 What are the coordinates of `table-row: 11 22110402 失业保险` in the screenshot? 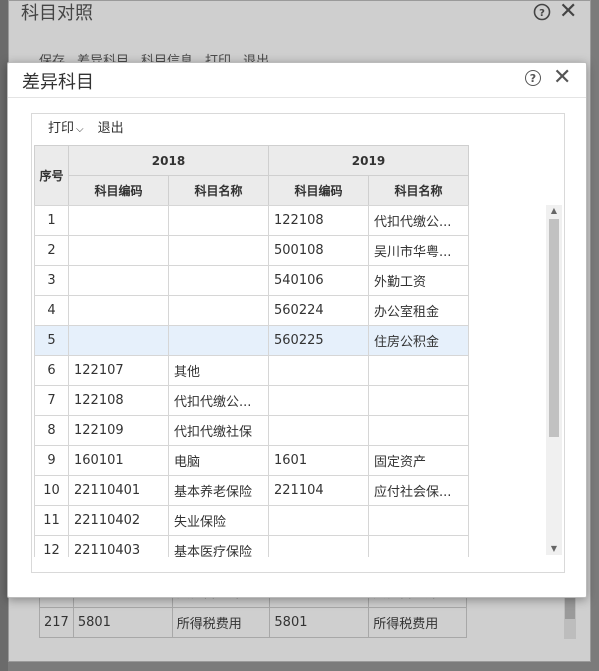 It's located at (251, 520).